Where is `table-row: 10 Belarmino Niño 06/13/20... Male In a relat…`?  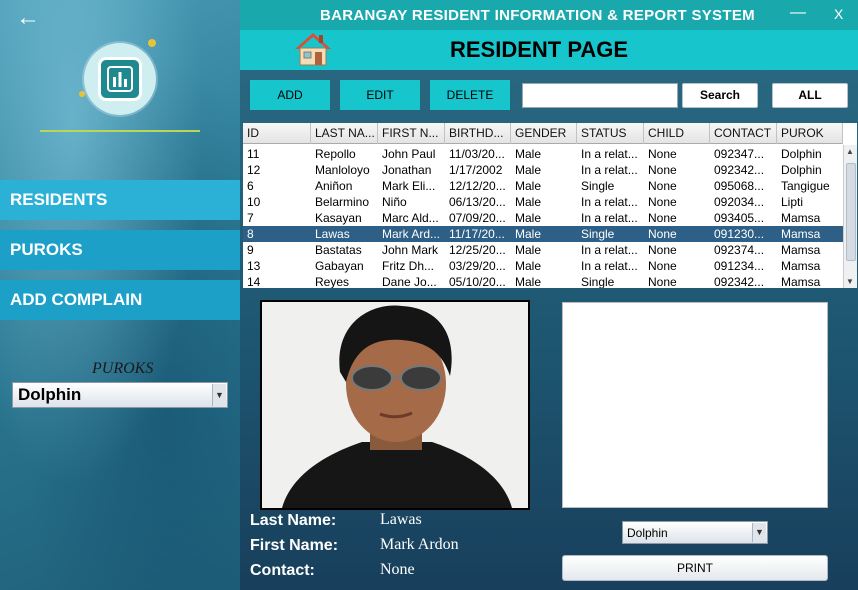
table-row: 10 Belarmino Niño 06/13/20... Male In a relat… is located at coordinates (543, 202).